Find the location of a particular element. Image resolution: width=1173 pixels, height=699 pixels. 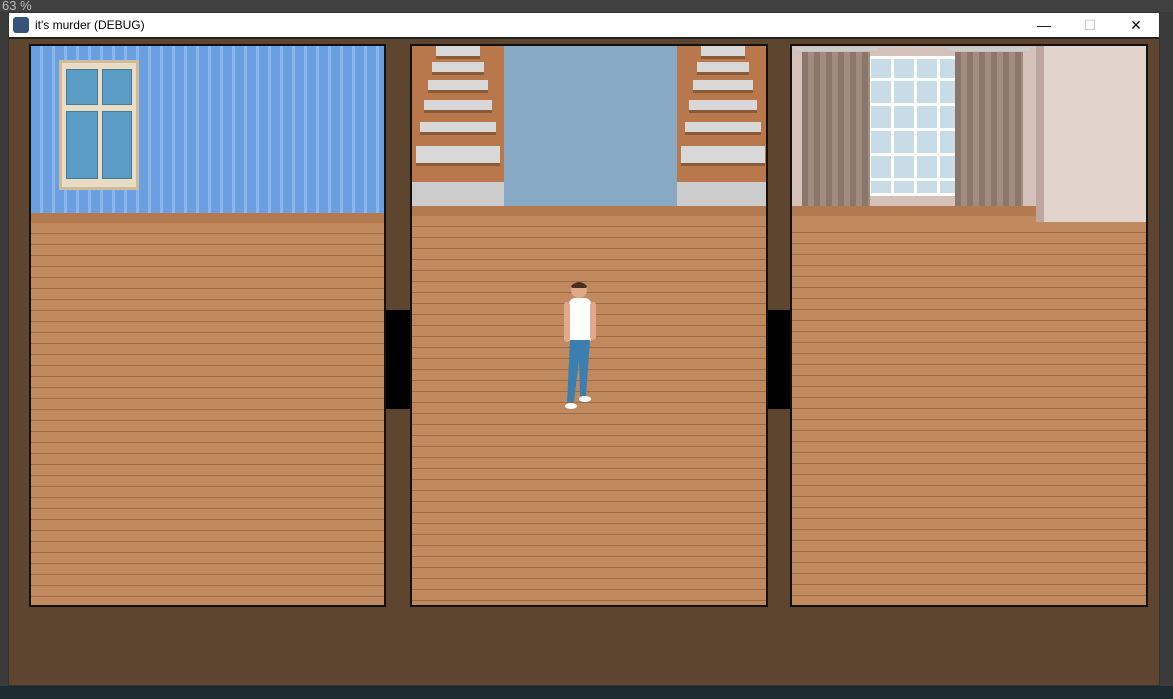

doorway-left is located at coordinates (398, 359).